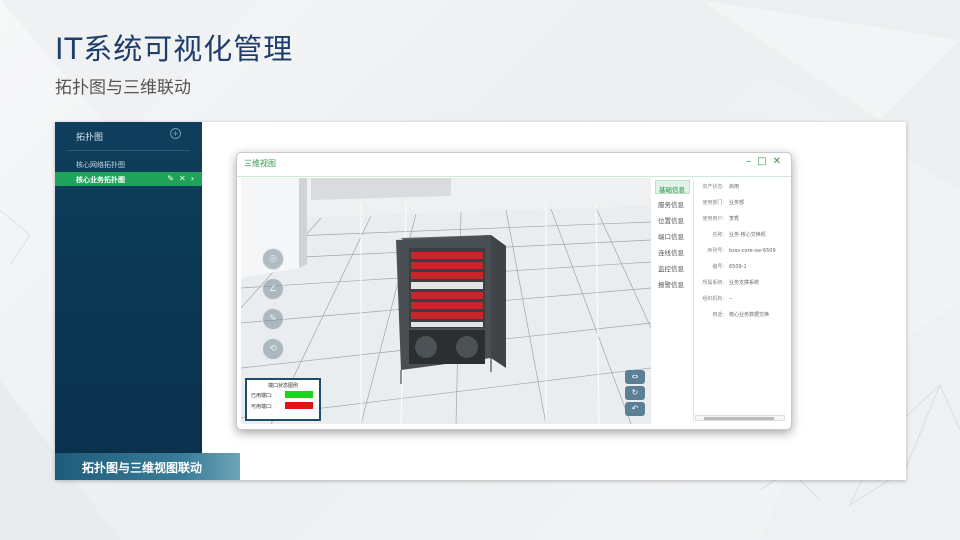 The height and width of the screenshot is (540, 960). Describe the element at coordinates (299, 405) in the screenshot. I see `legend-swatch-available` at that location.